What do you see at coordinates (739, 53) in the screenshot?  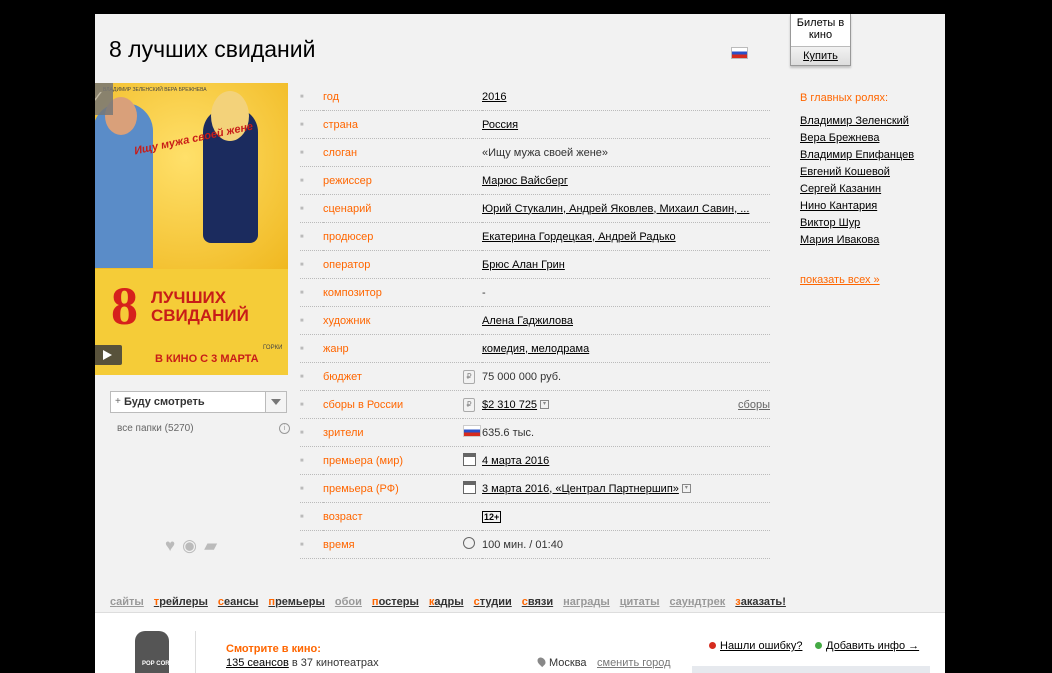 I see `russia-flag-icon` at bounding box center [739, 53].